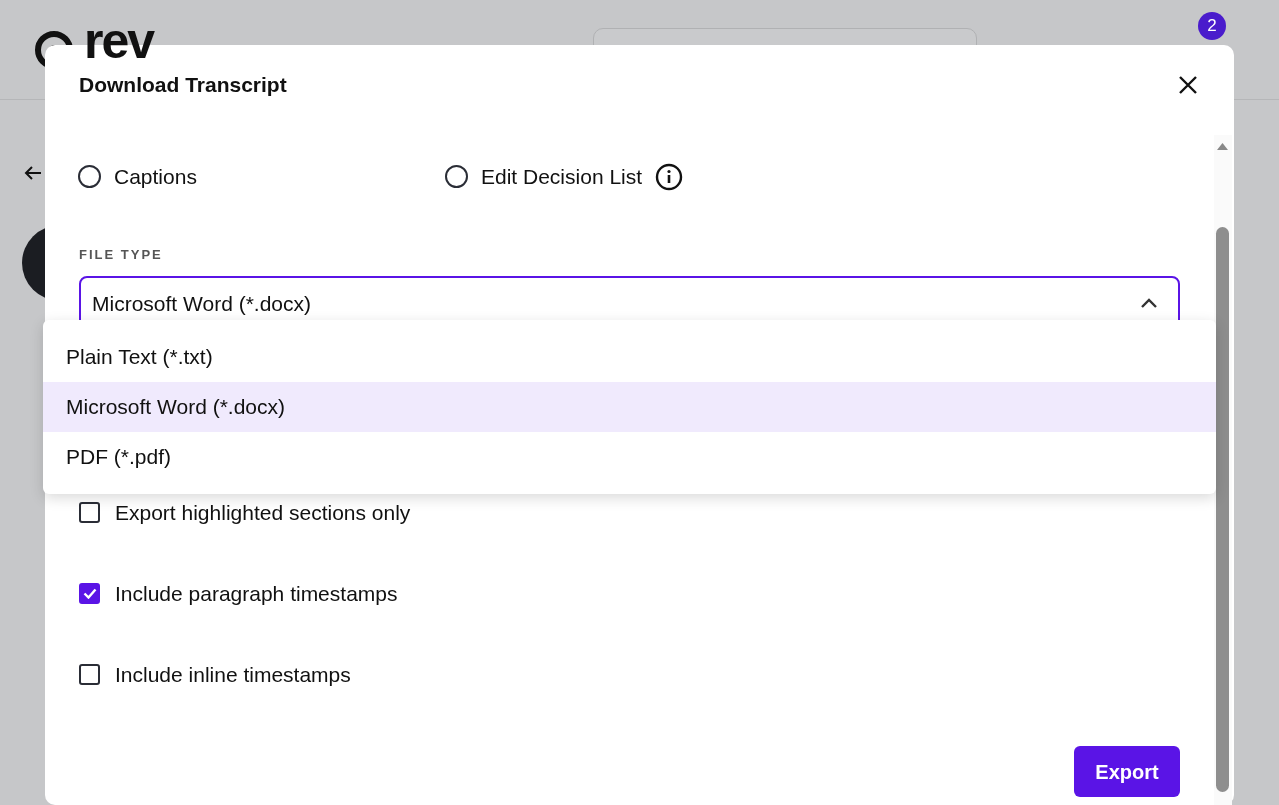 Image resolution: width=1279 pixels, height=805 pixels. What do you see at coordinates (629, 407) in the screenshot?
I see `dropdown-option: Microsoft Word (*.docx)` at bounding box center [629, 407].